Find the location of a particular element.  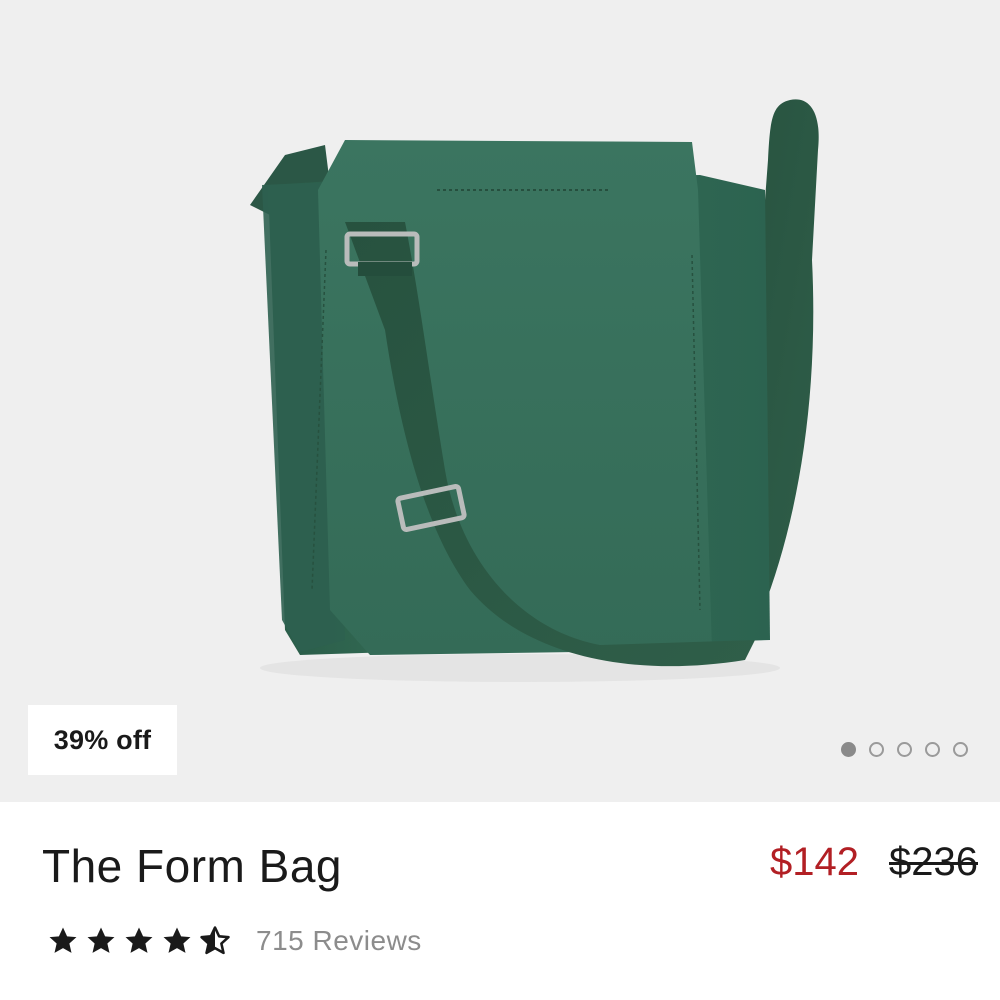

product-title: The Form Bag is located at coordinates (192, 866).